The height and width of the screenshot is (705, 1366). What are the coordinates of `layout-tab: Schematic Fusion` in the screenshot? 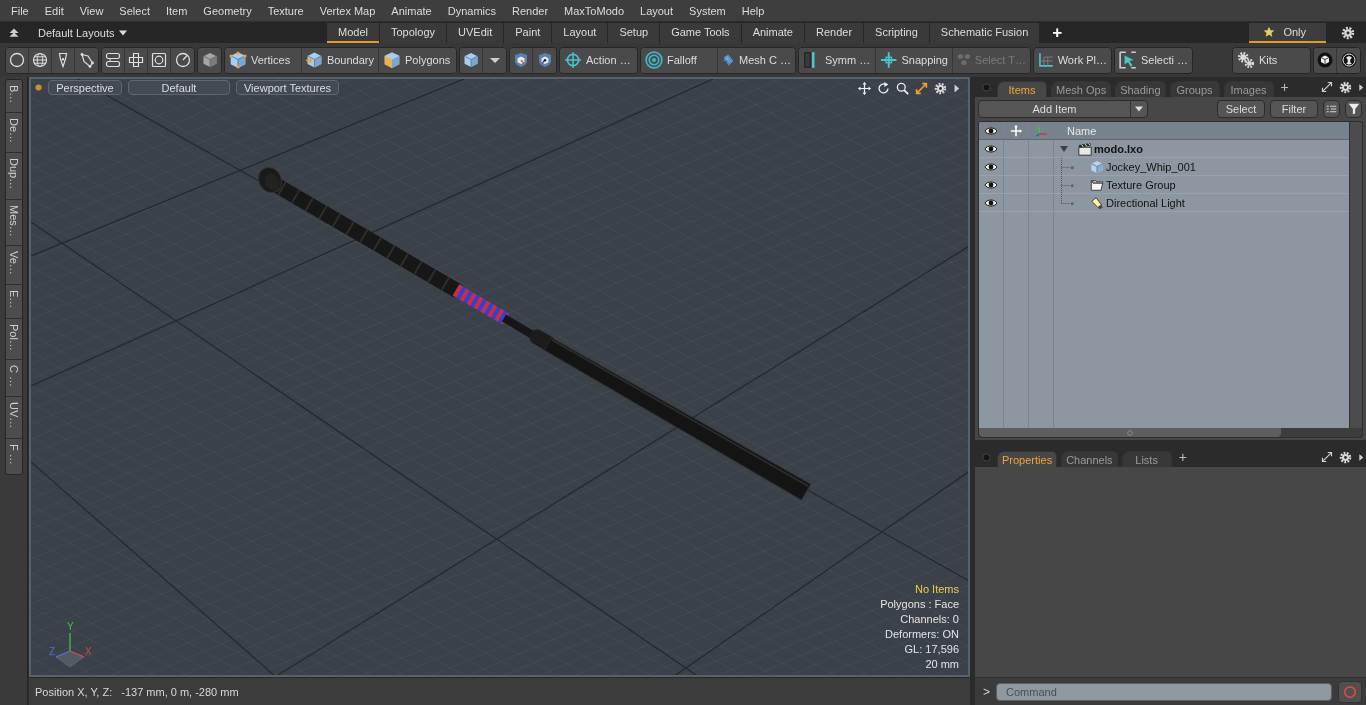 It's located at (984, 33).